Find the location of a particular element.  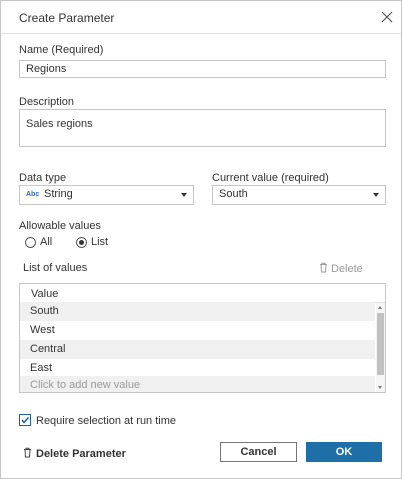

add-value-placeholder: Click to add new value is located at coordinates (85, 385).